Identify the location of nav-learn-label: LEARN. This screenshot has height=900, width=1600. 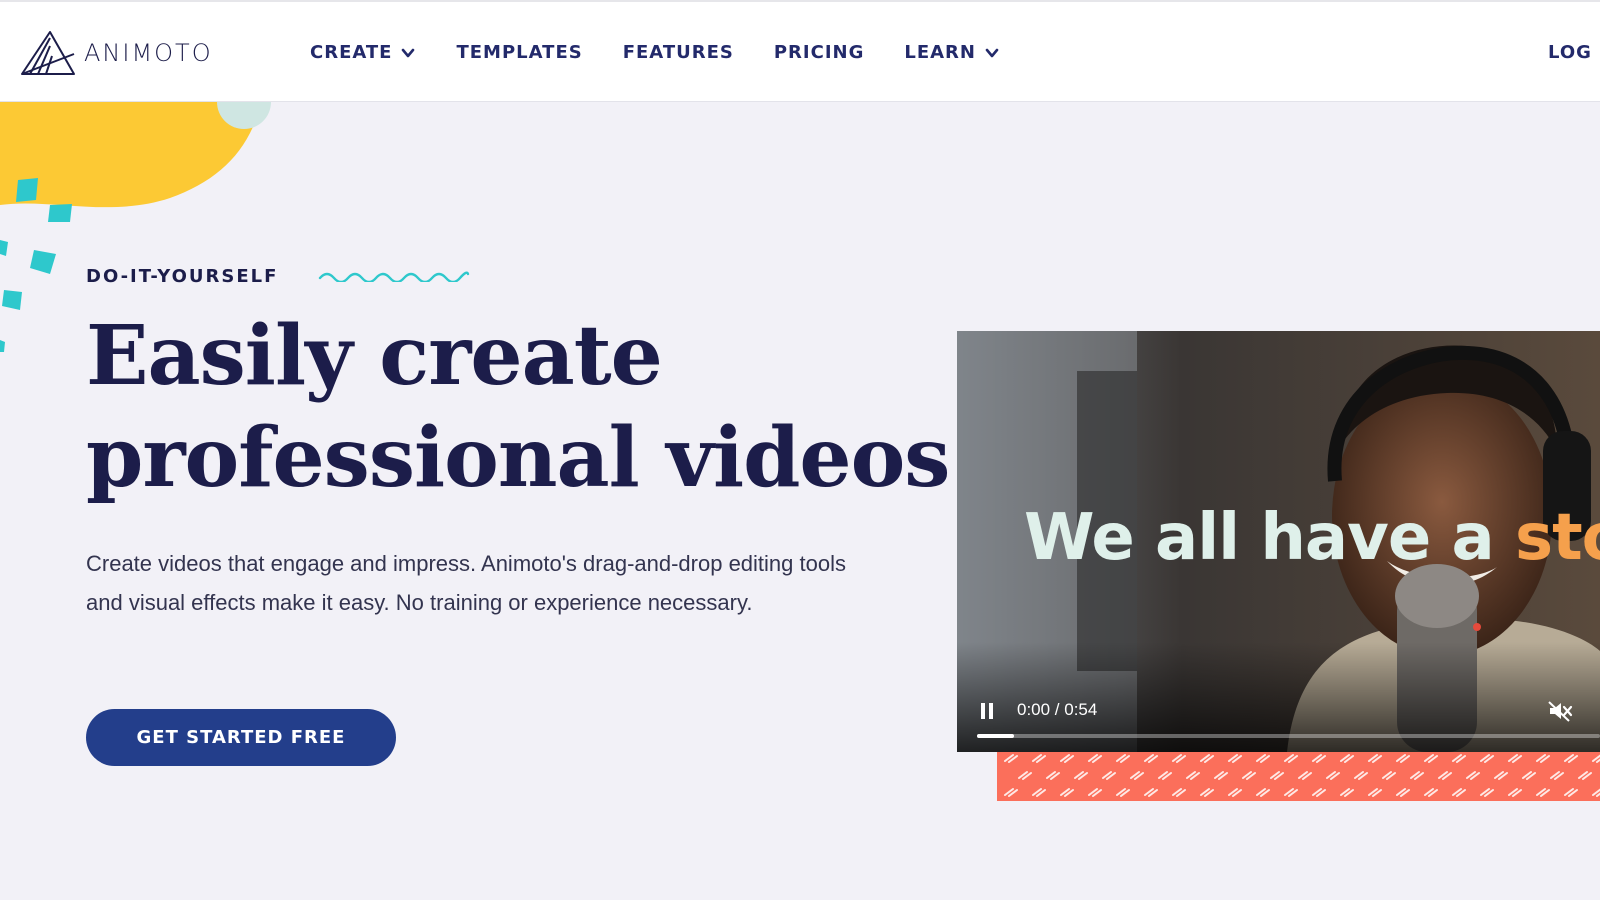
(940, 52).